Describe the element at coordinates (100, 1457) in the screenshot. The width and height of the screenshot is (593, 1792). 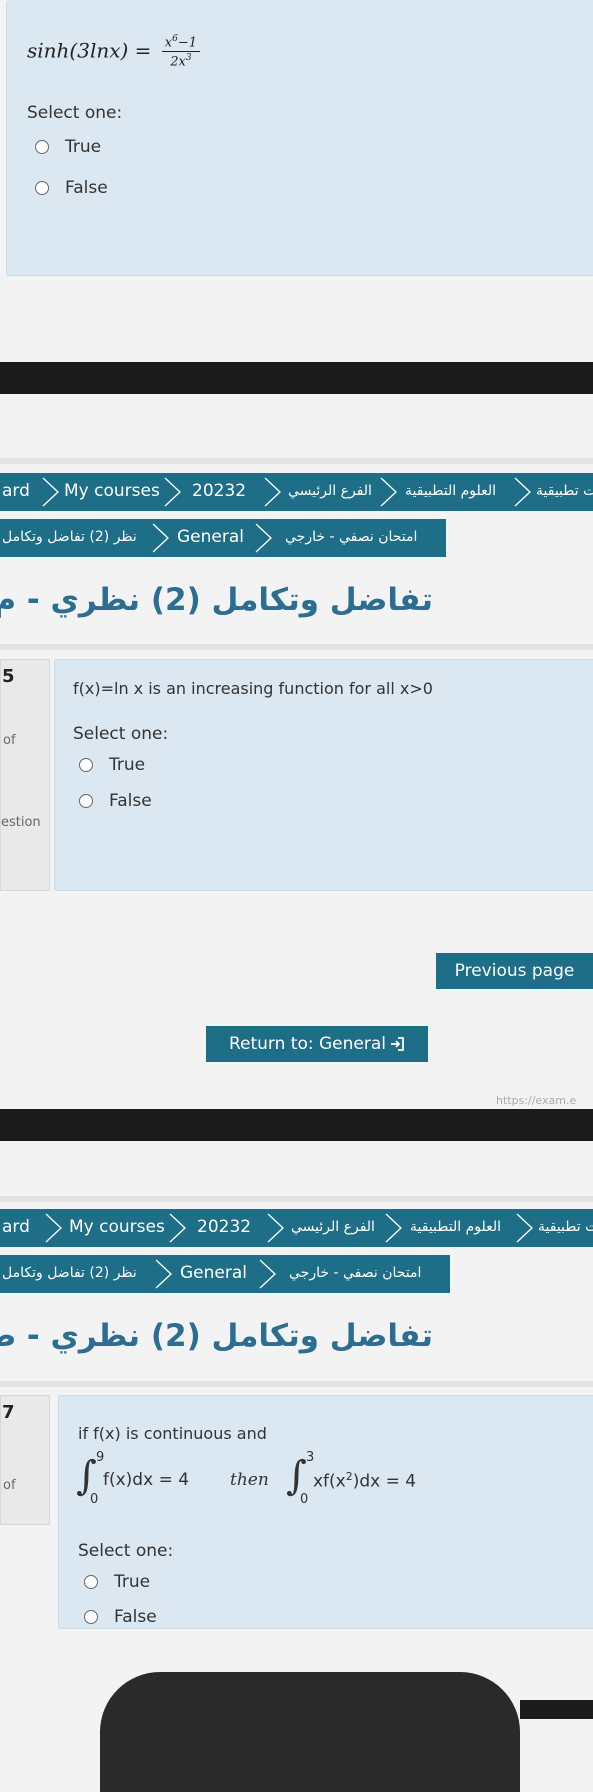
I see `integral1-upper: 9` at that location.